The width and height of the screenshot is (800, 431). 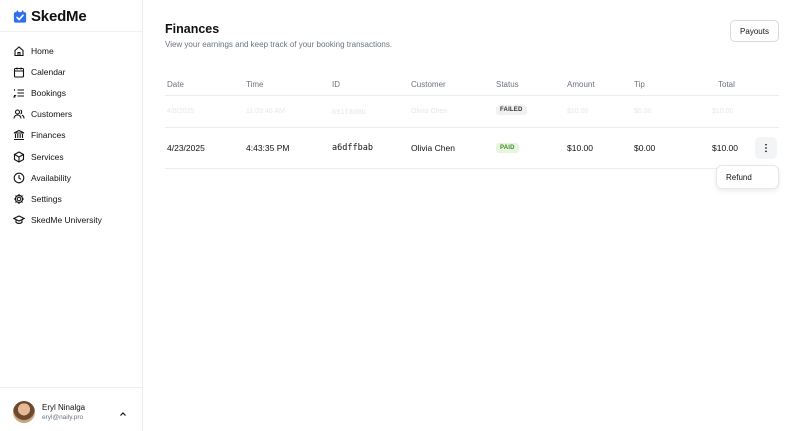 What do you see at coordinates (19, 51) in the screenshot?
I see `home-icon` at bounding box center [19, 51].